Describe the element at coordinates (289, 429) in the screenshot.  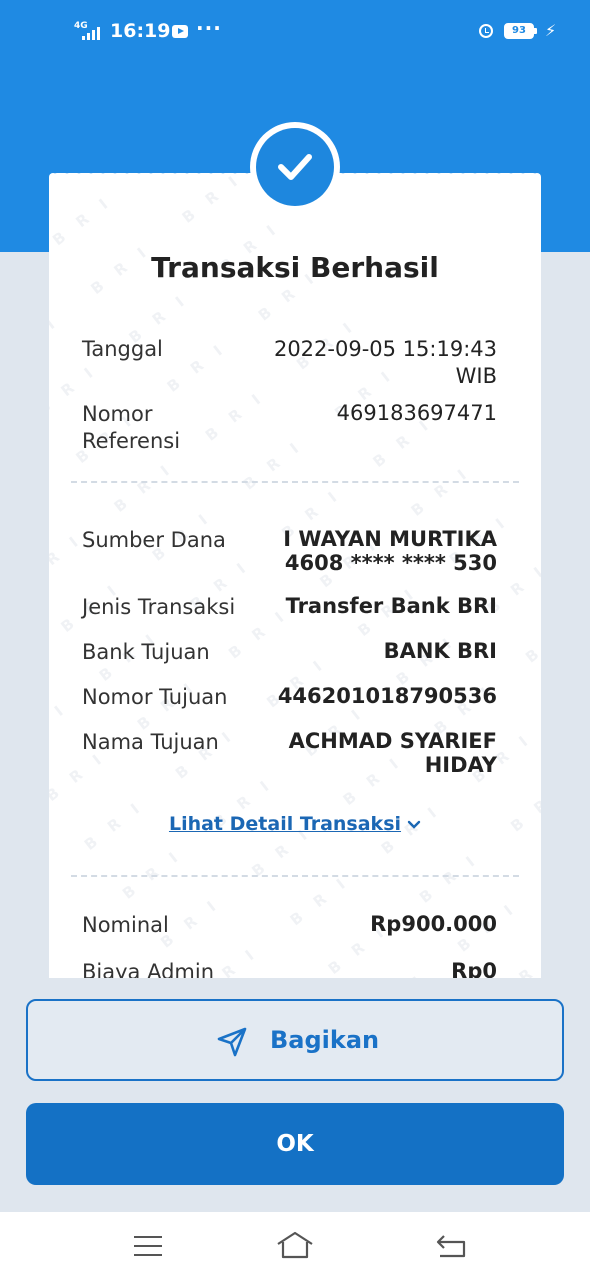
I see `row-referensi: Nomor Referensi 469183697471` at that location.